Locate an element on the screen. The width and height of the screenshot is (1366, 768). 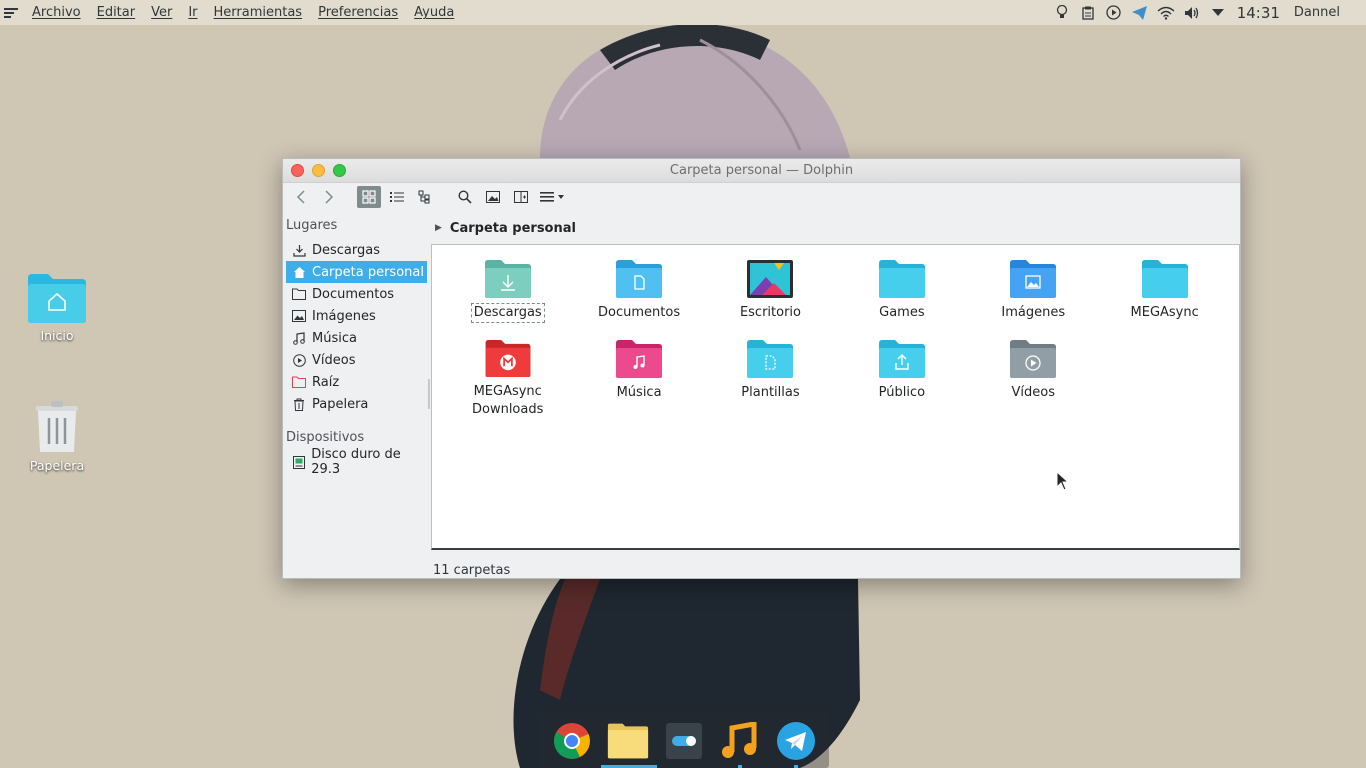
folder-musica: Música is located at coordinates (638, 379).